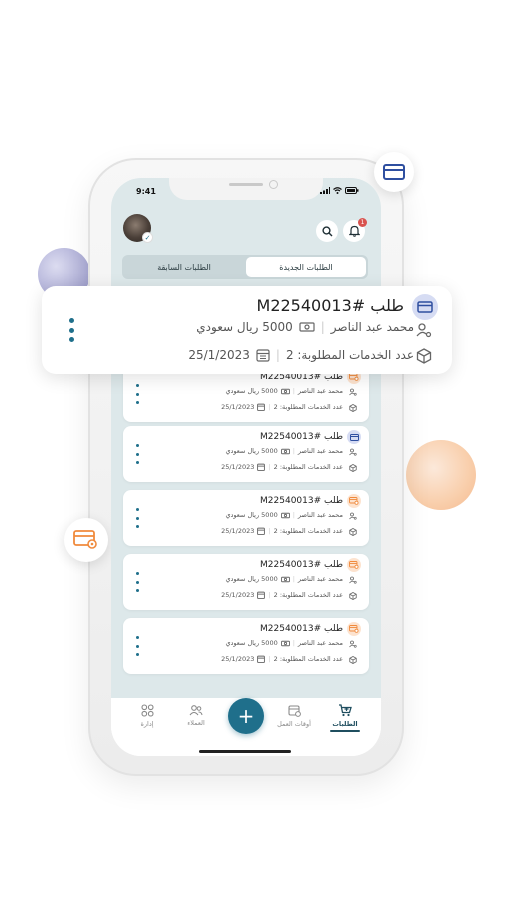 This screenshot has height=903, width=510. I want to click on signal-icon, so click(325, 190).